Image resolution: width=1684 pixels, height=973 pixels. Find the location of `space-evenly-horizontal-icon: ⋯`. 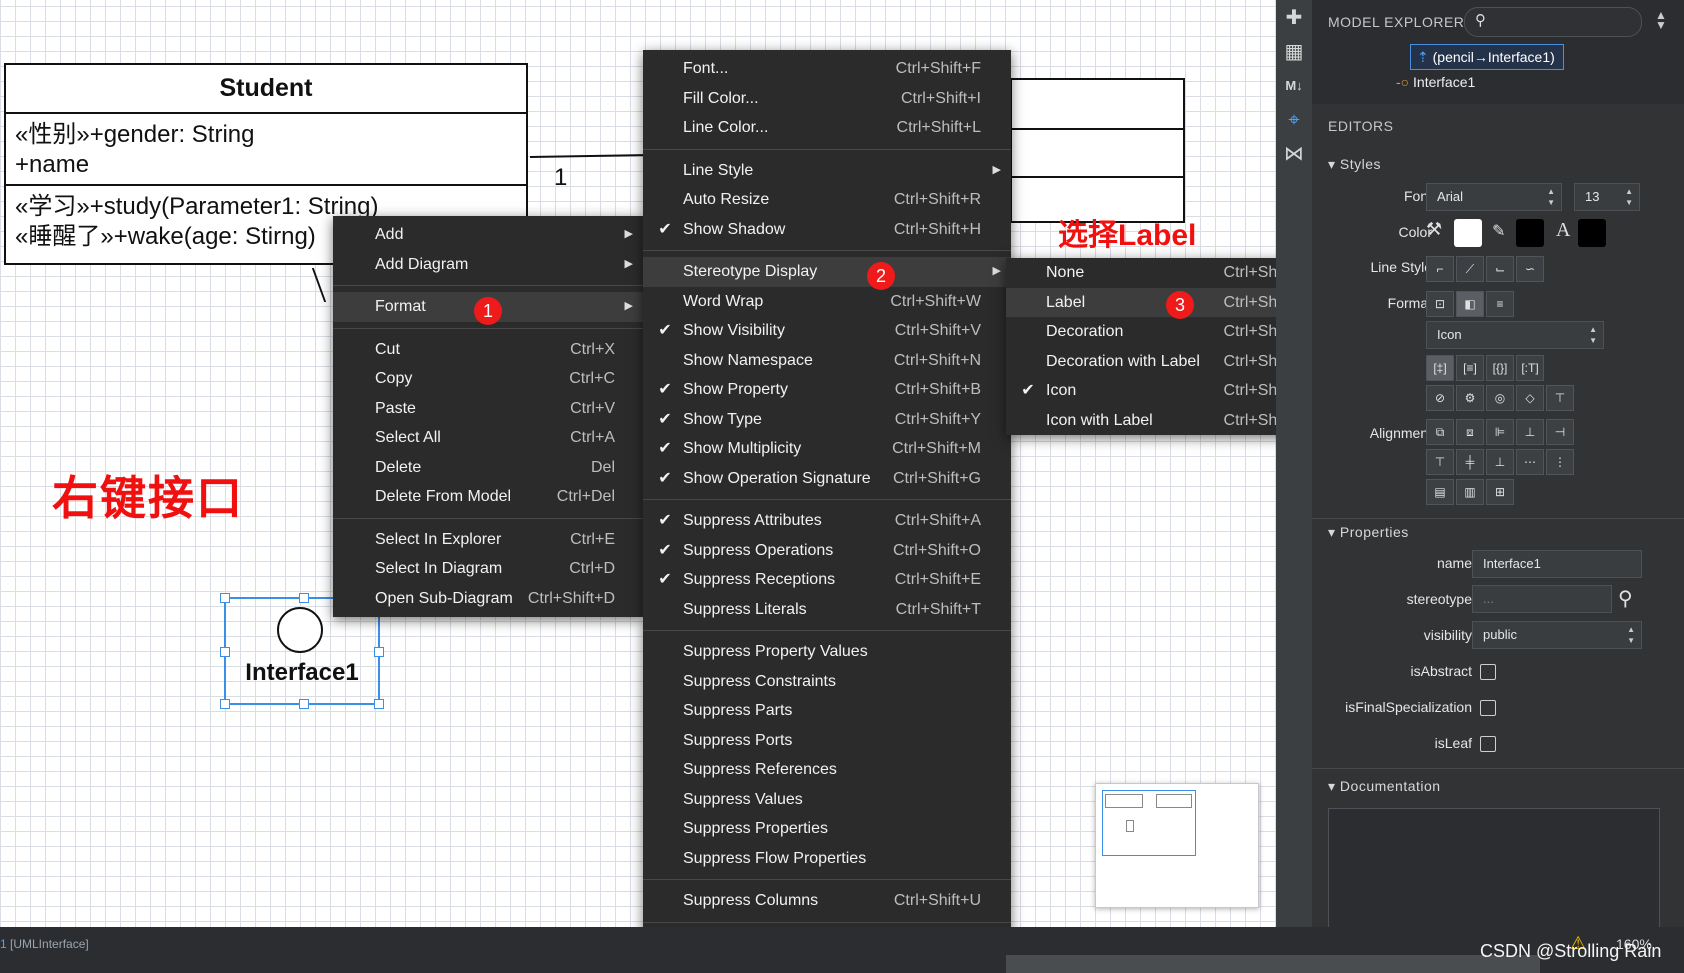

space-evenly-horizontal-icon: ⋯ is located at coordinates (1530, 462).